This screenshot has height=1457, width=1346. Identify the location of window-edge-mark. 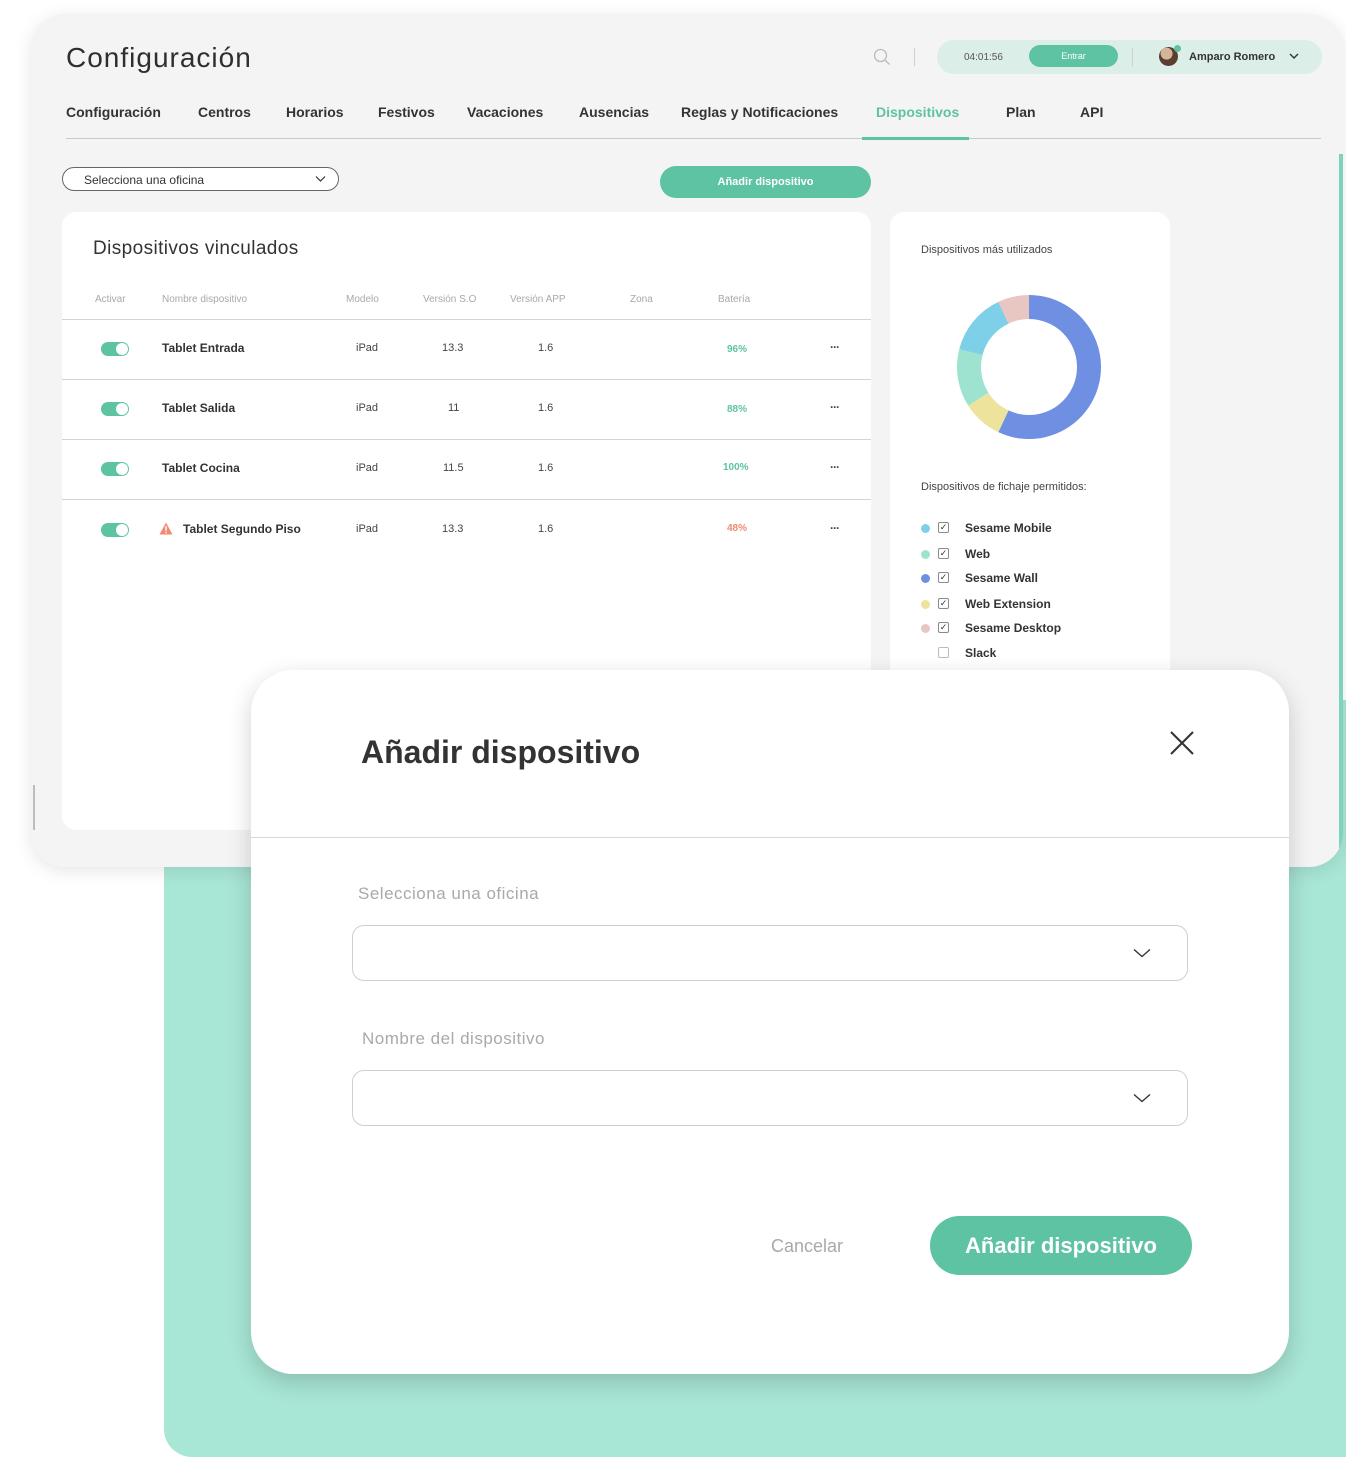
(34, 807).